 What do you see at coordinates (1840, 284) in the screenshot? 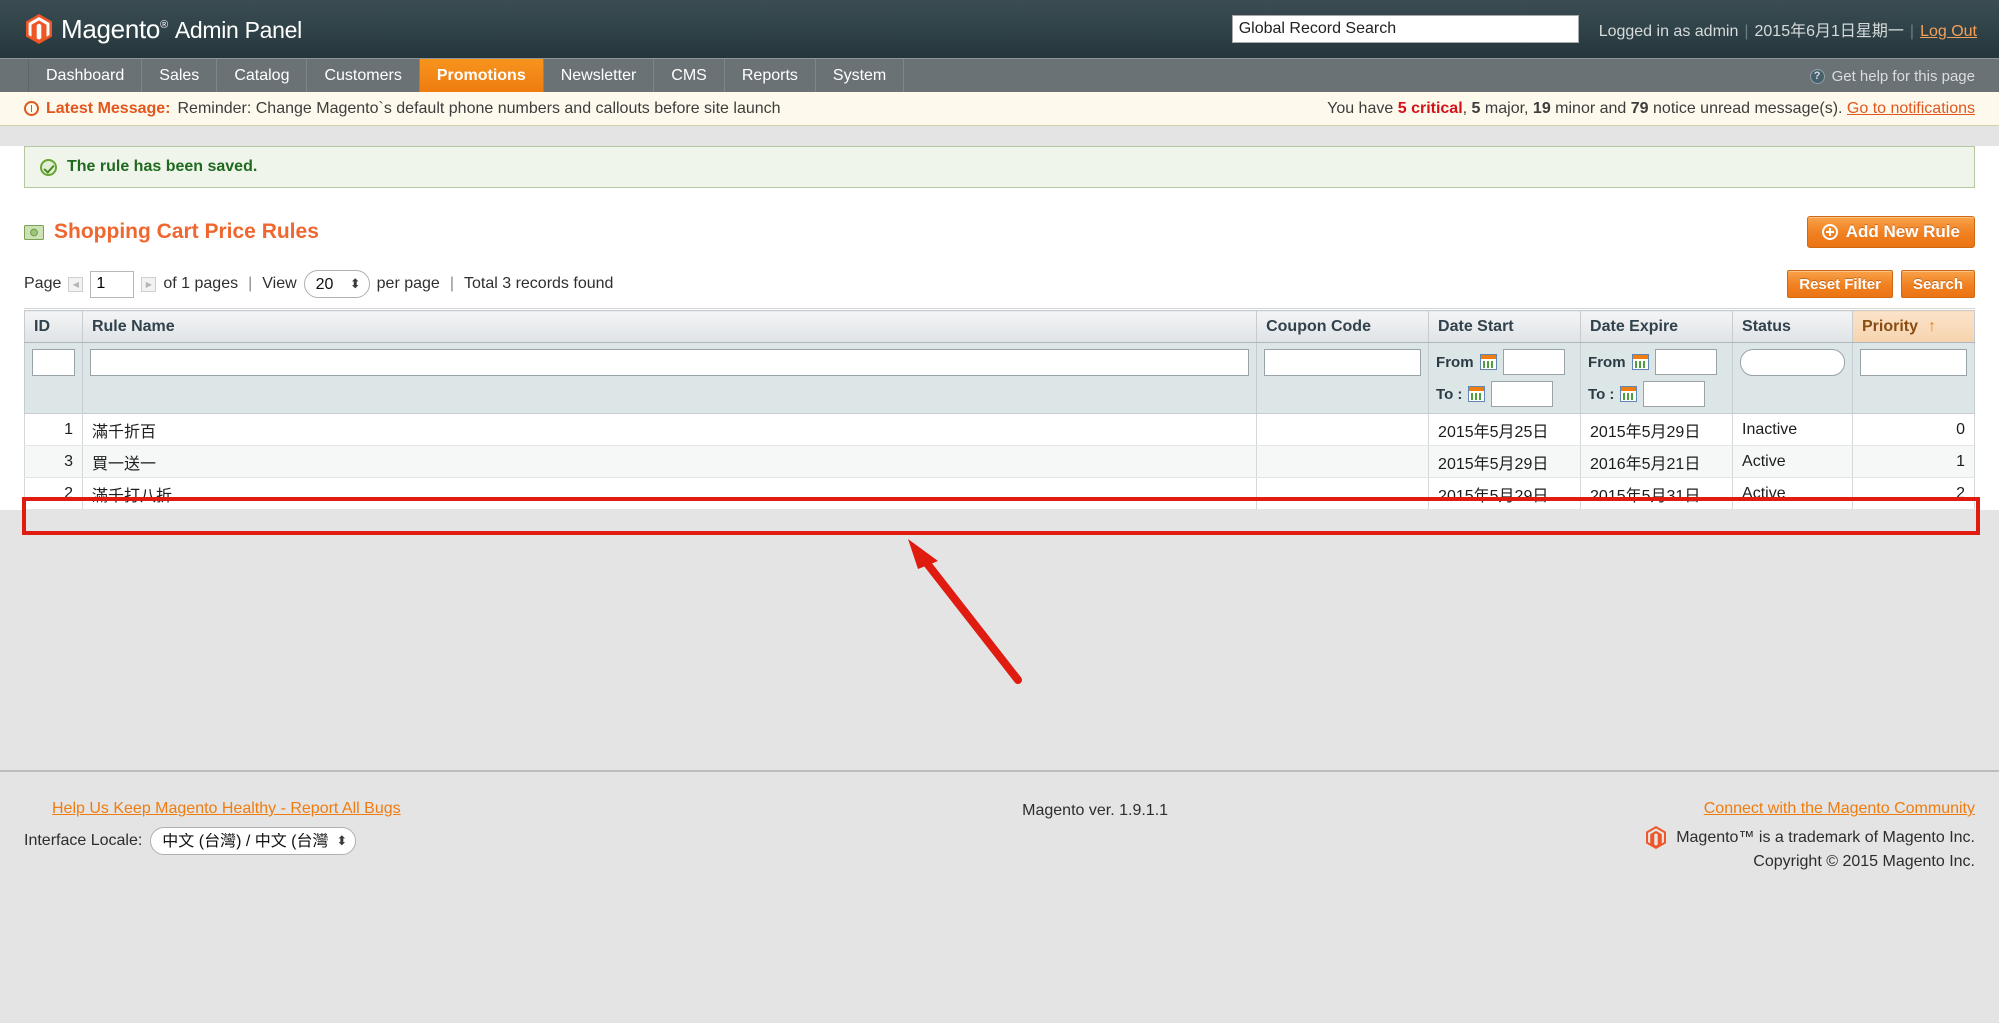
I see `reset-filter-button: Reset Filter` at bounding box center [1840, 284].